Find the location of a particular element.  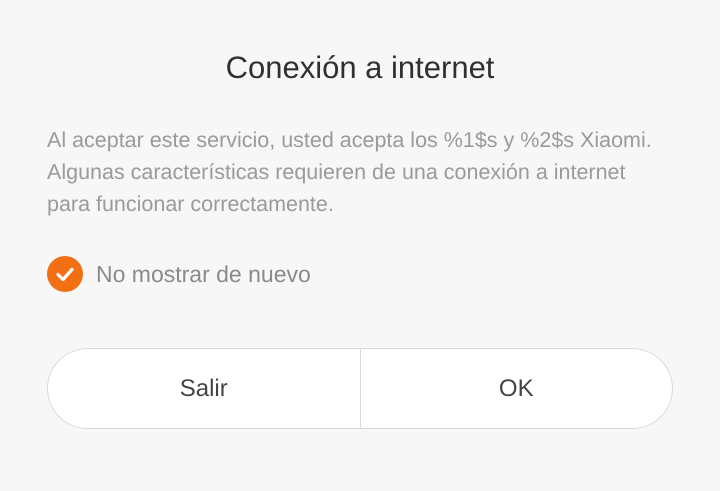

ok-button: OK is located at coordinates (516, 388).